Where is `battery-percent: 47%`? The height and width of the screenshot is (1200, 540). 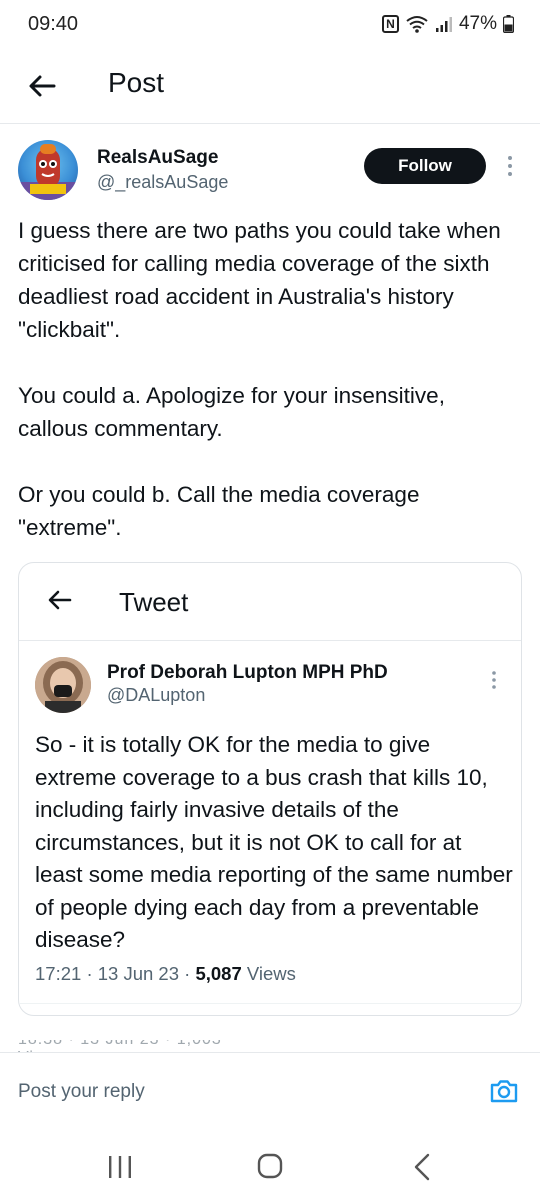
battery-percent: 47% is located at coordinates (477, 23).